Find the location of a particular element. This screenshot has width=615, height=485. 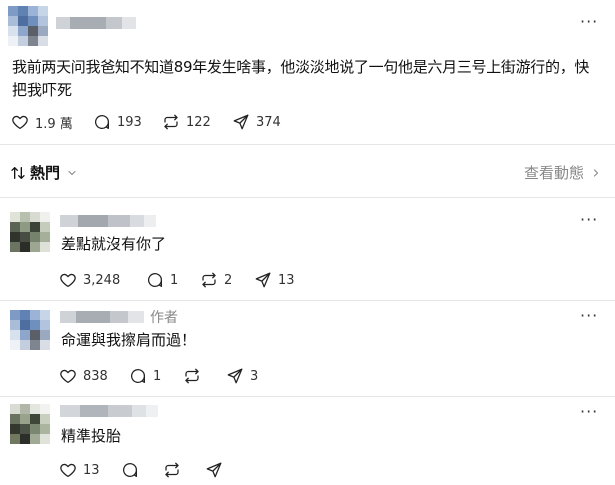

author-badge: 作者 is located at coordinates (164, 318).